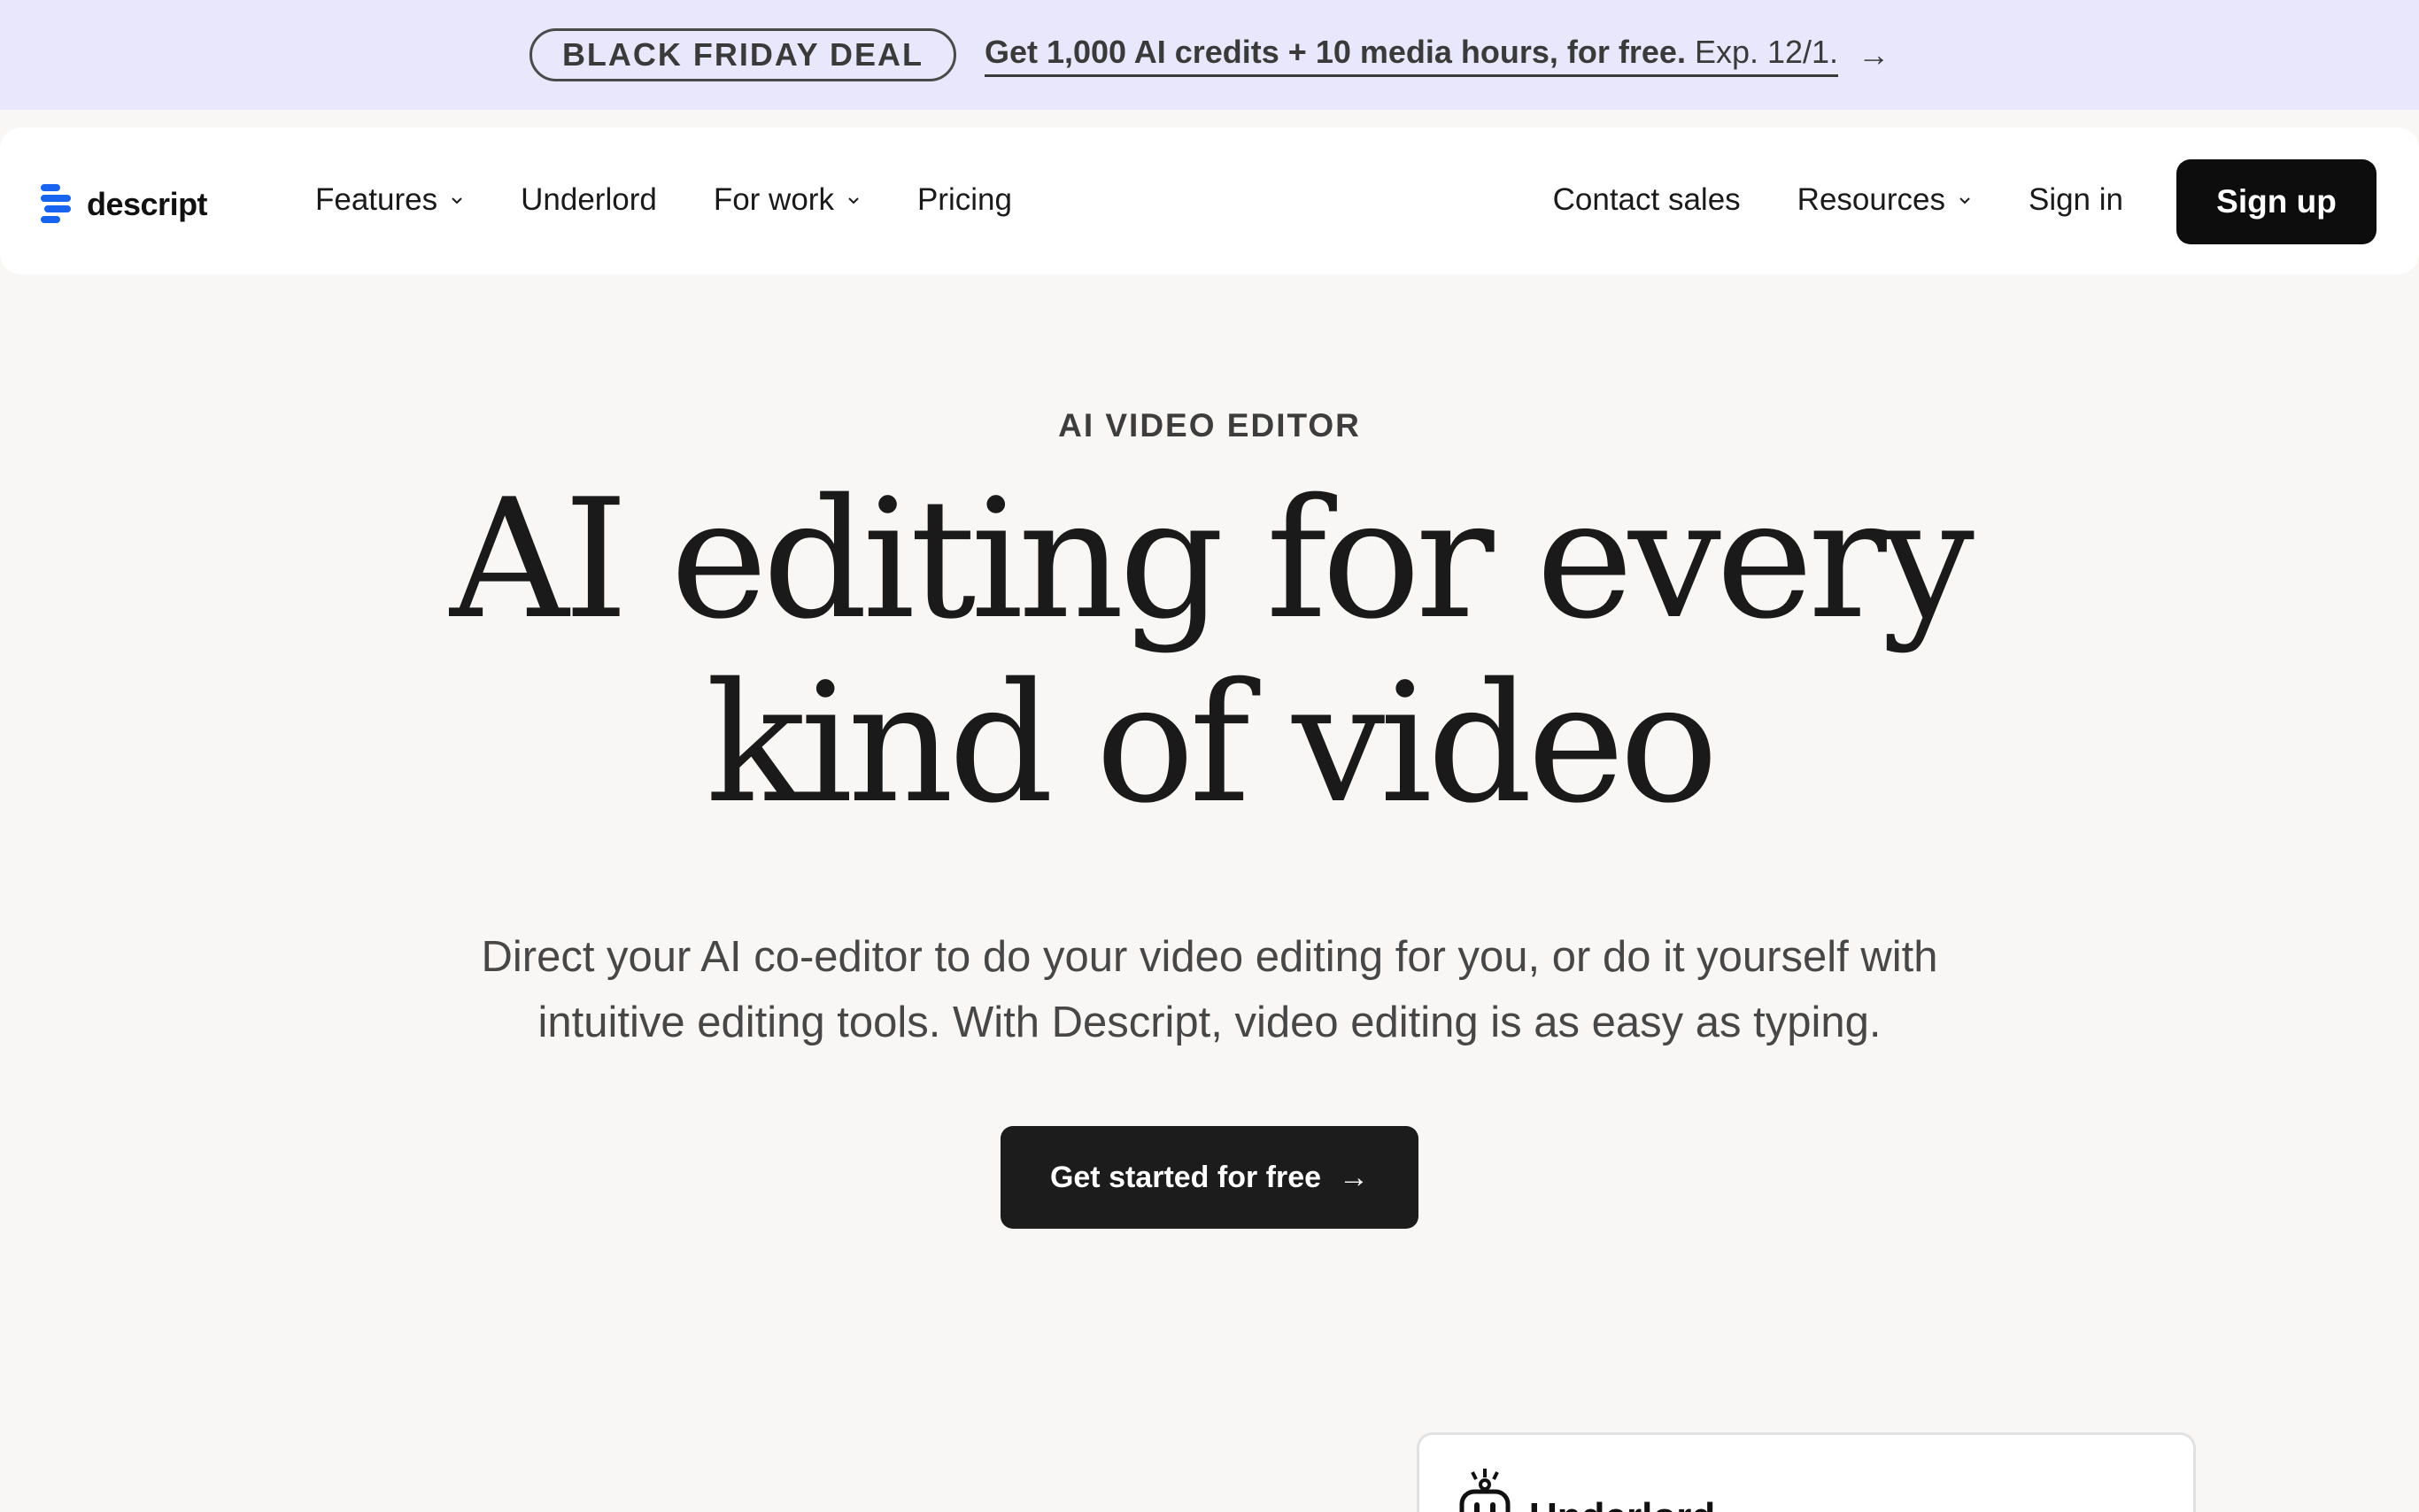  Describe the element at coordinates (663, 200) in the screenshot. I see `nav-left-menu: Features Underlord For work Pricing` at that location.